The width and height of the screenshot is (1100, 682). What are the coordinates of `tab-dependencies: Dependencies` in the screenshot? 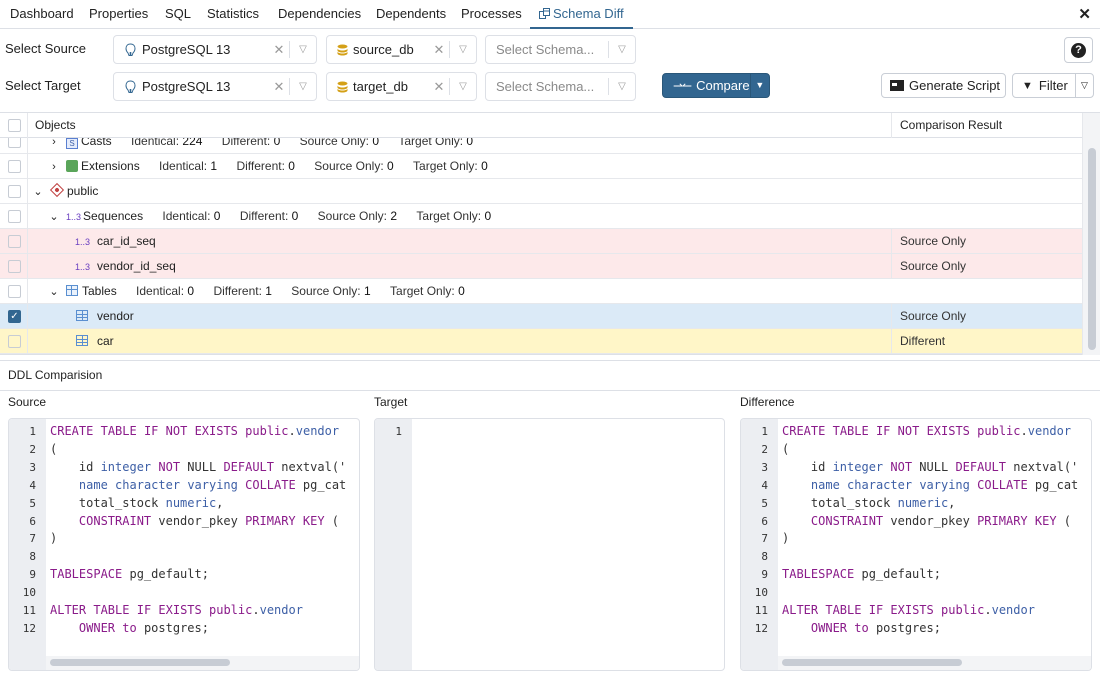 It's located at (319, 14).